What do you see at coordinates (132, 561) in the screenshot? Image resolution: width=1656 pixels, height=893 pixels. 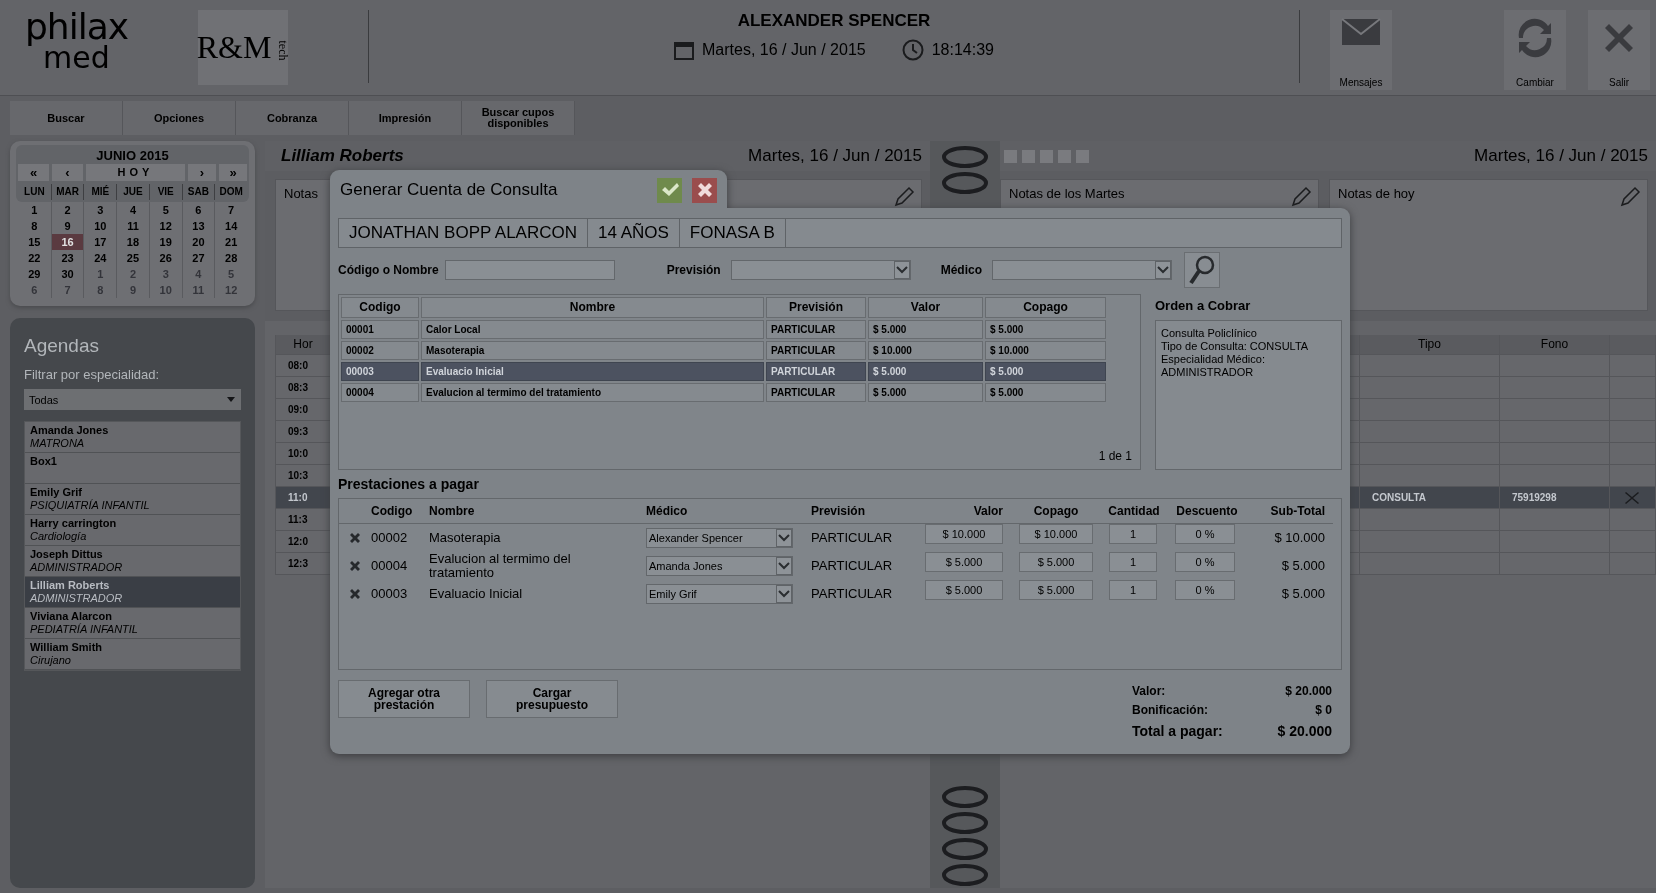 I see `agenda-item: Joseph Dittus ADMINISTRADOR` at bounding box center [132, 561].